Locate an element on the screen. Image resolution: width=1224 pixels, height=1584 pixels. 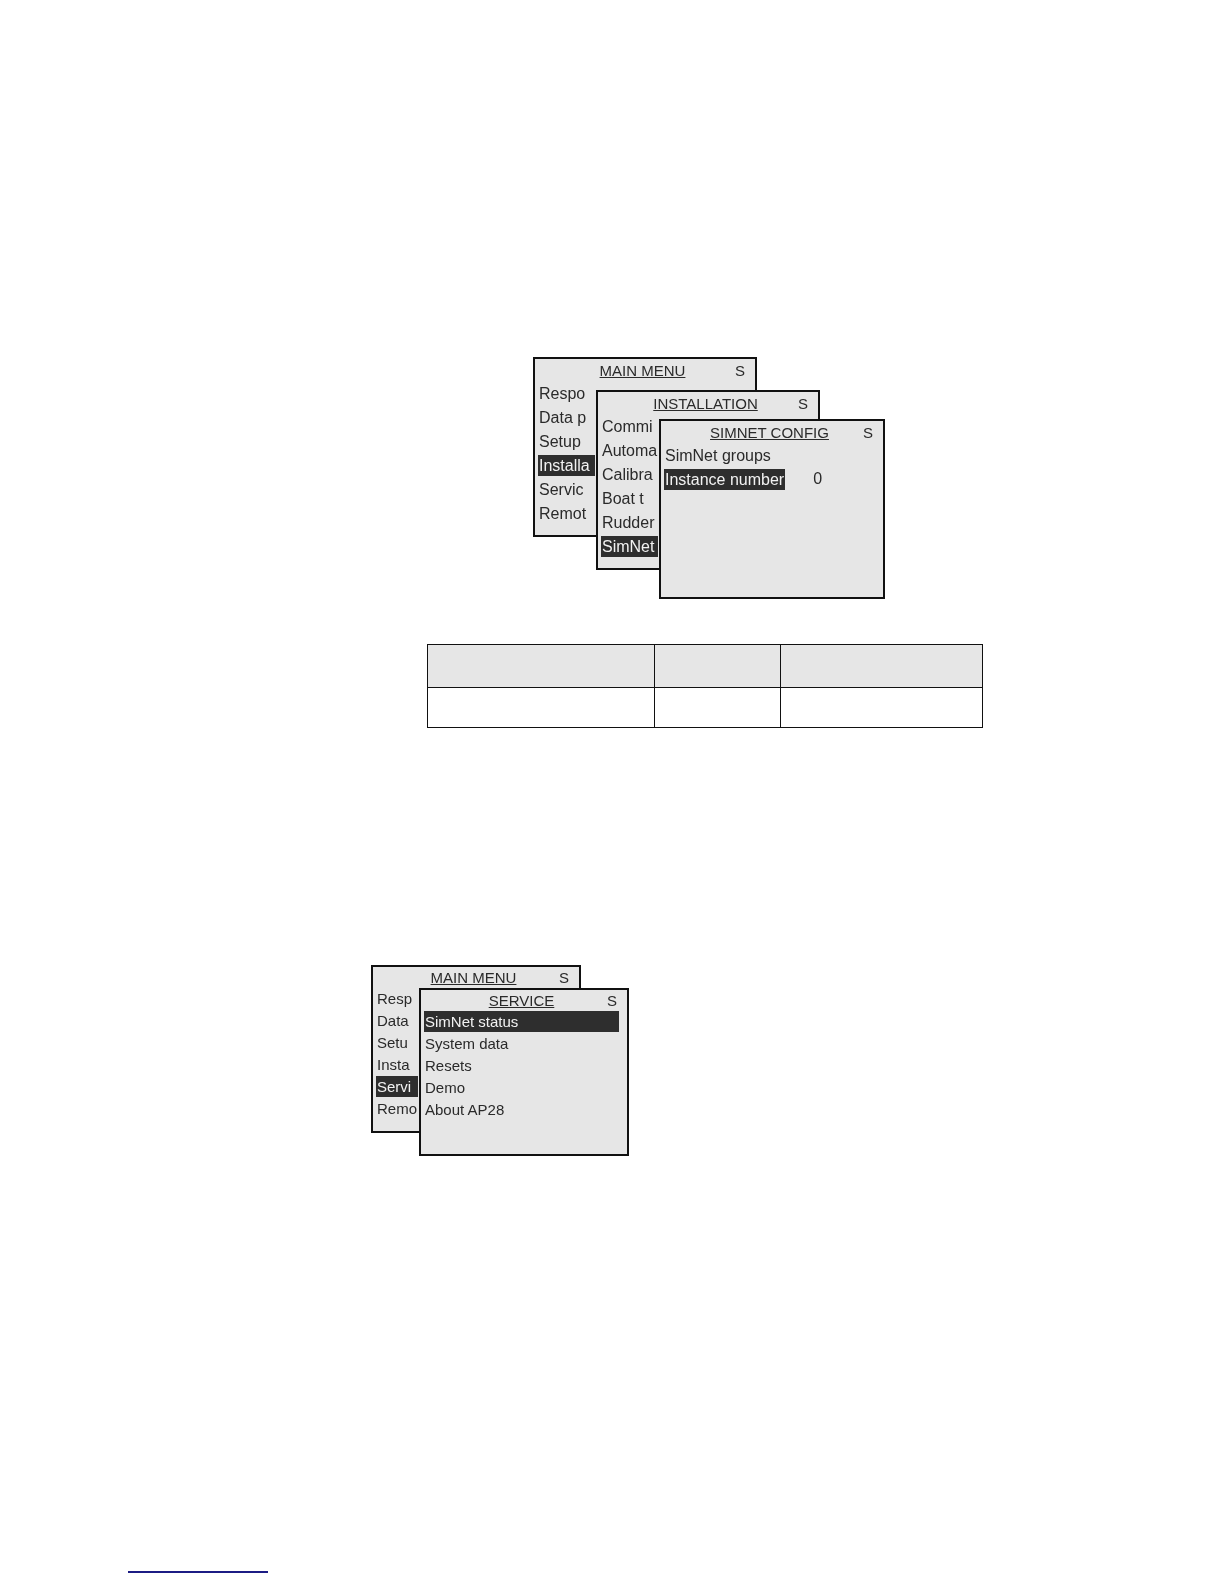
menu-item: Respo is located at coordinates (566, 393).